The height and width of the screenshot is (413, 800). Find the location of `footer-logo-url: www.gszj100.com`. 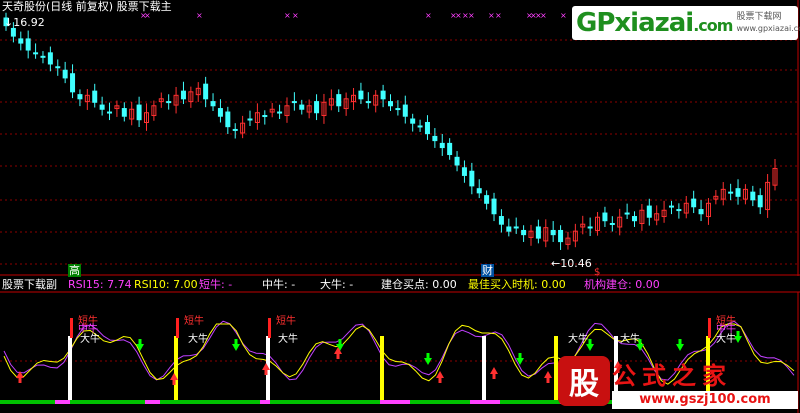

footer-logo-url: www.gszj100.com is located at coordinates (705, 400).